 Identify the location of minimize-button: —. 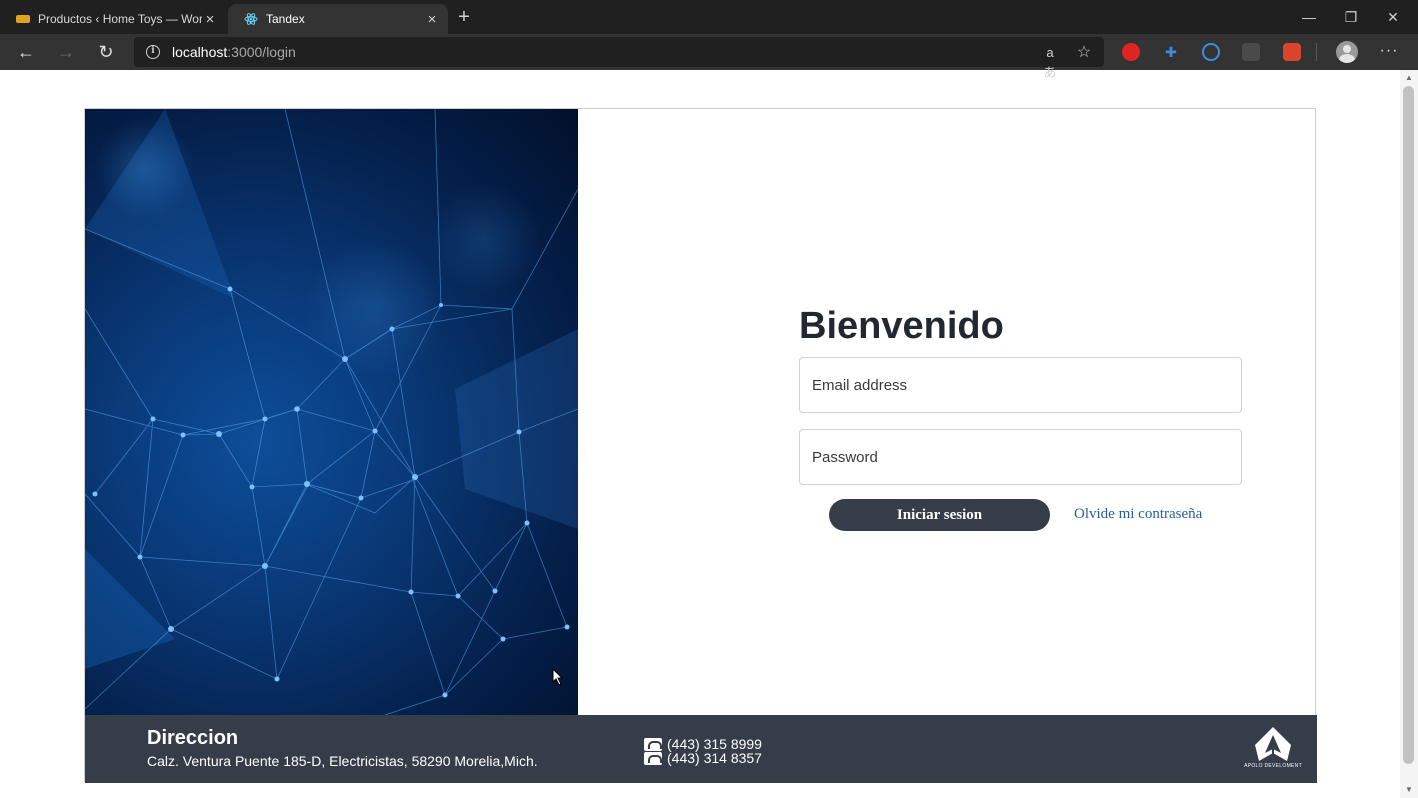
(1309, 17).